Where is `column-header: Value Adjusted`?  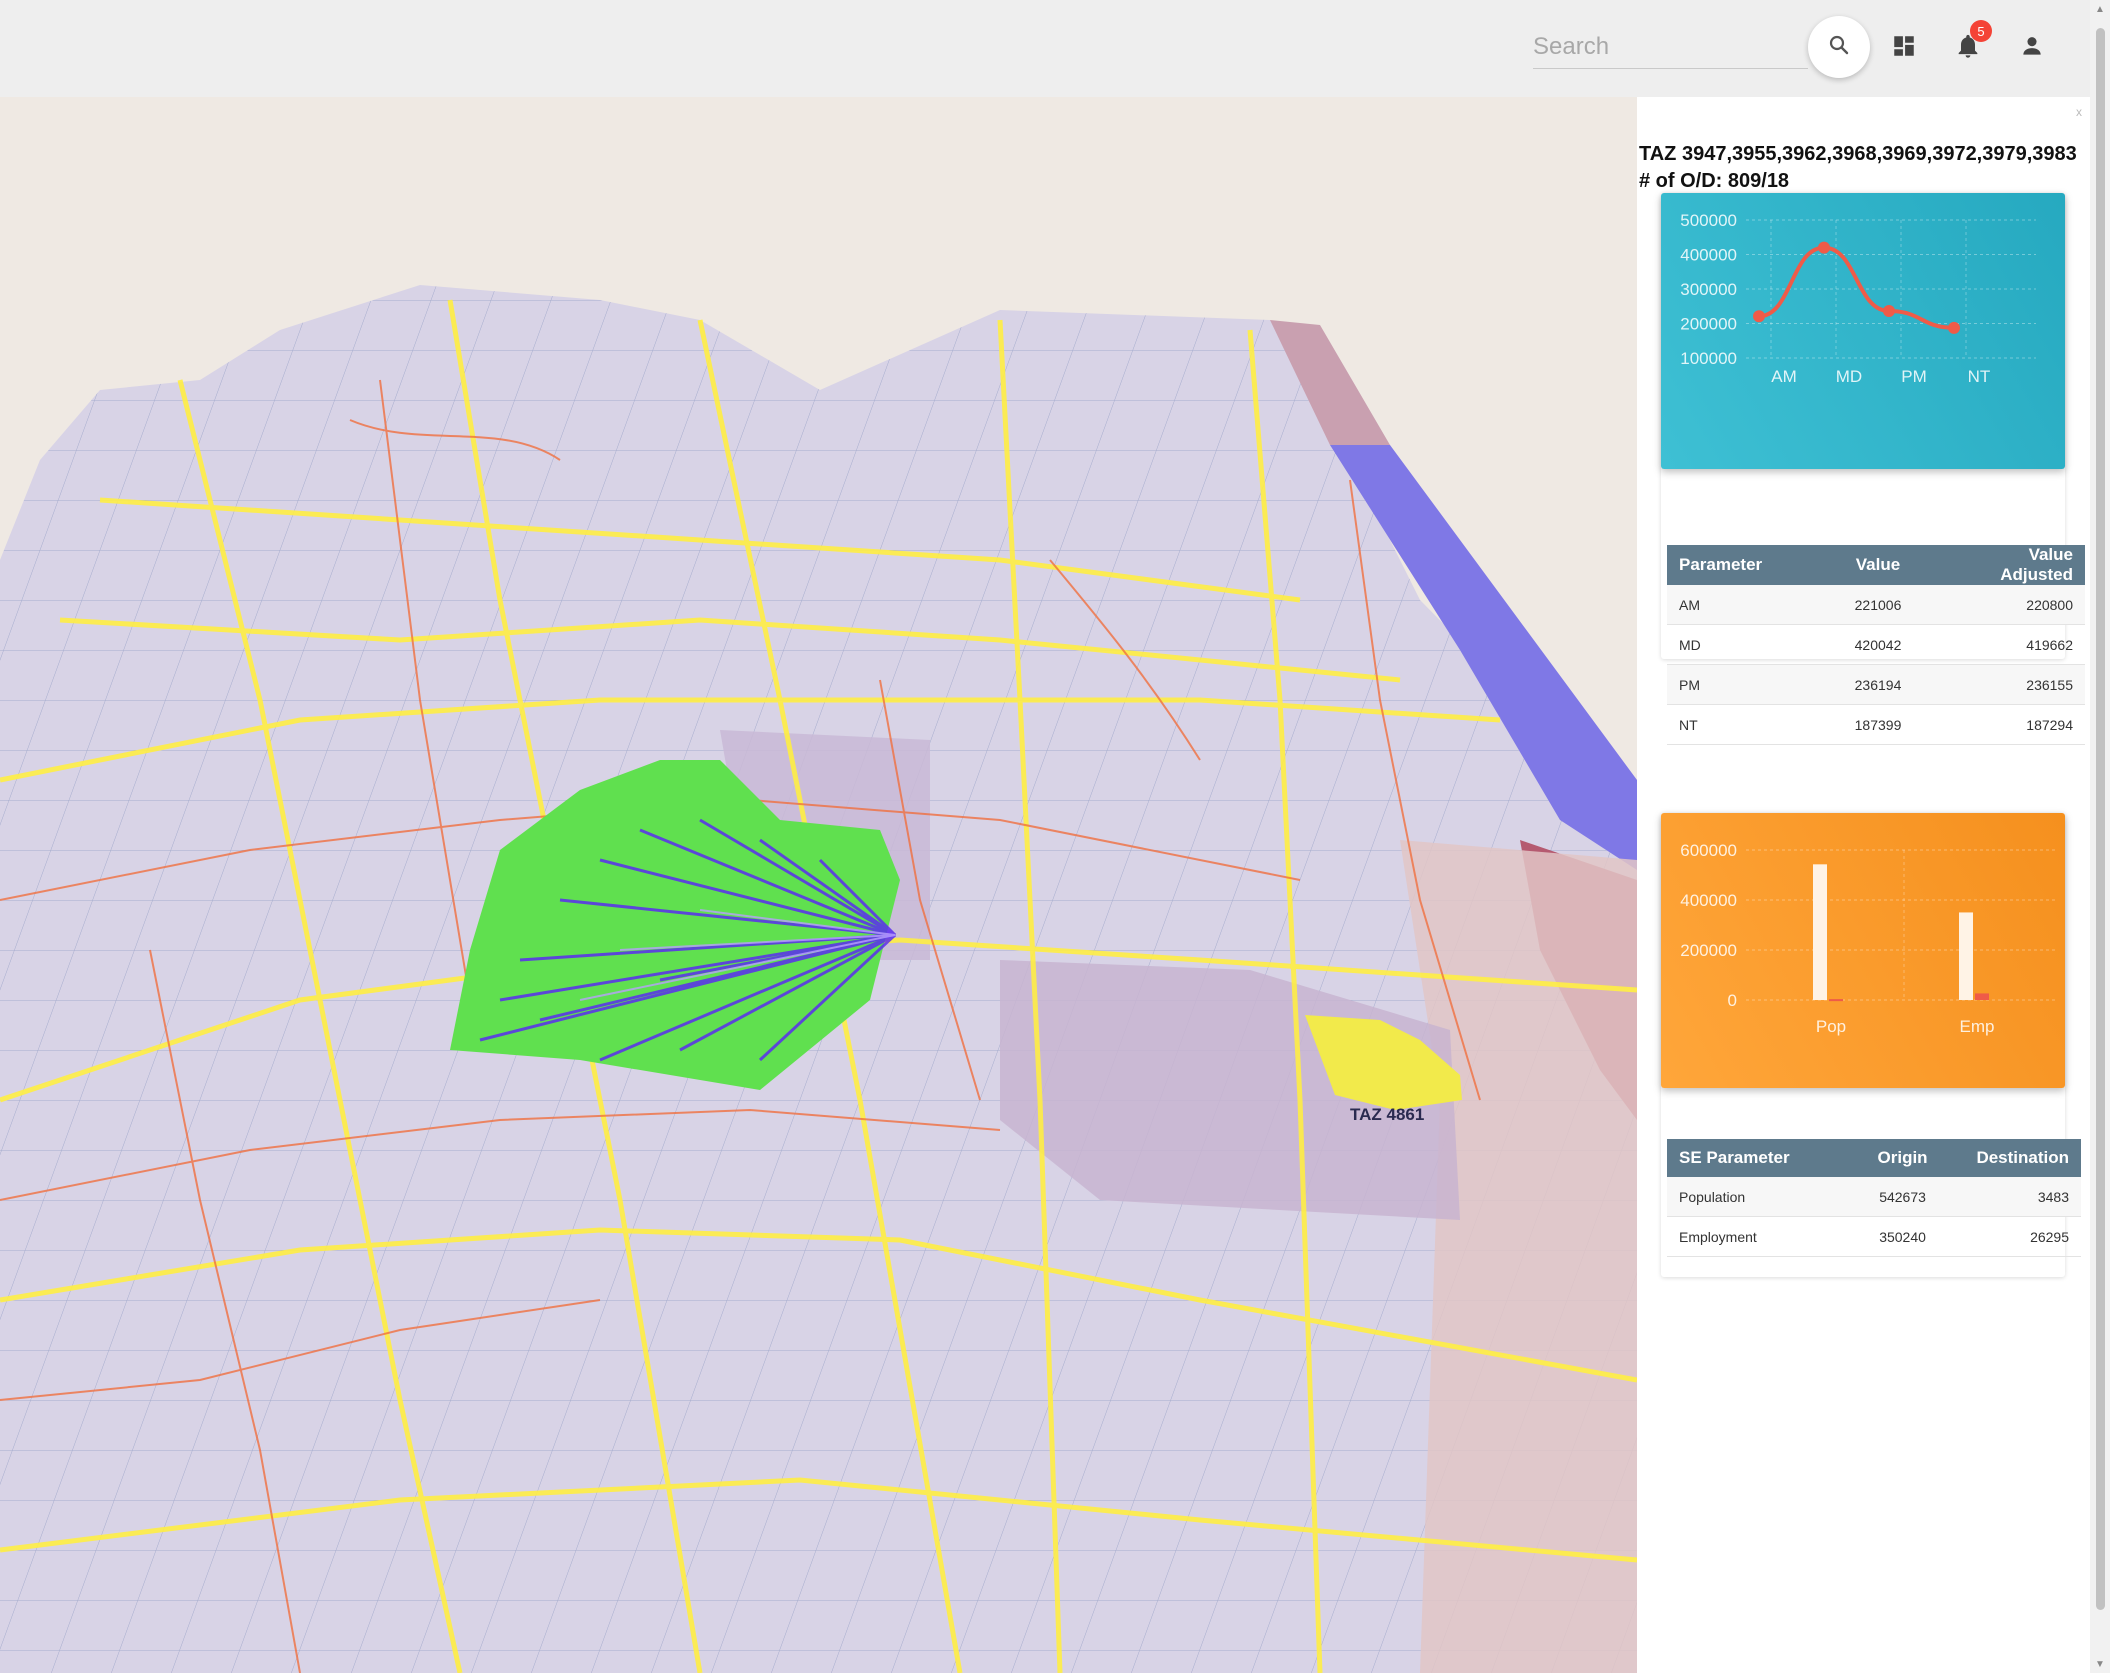 column-header: Value Adjusted is located at coordinates (2015, 565).